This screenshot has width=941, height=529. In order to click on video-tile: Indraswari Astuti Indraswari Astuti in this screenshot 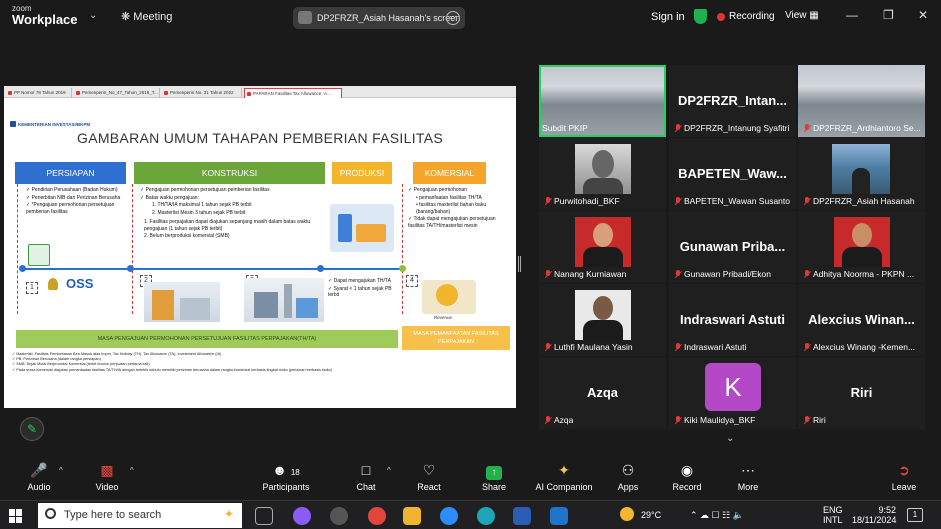, I will do `click(732, 320)`.